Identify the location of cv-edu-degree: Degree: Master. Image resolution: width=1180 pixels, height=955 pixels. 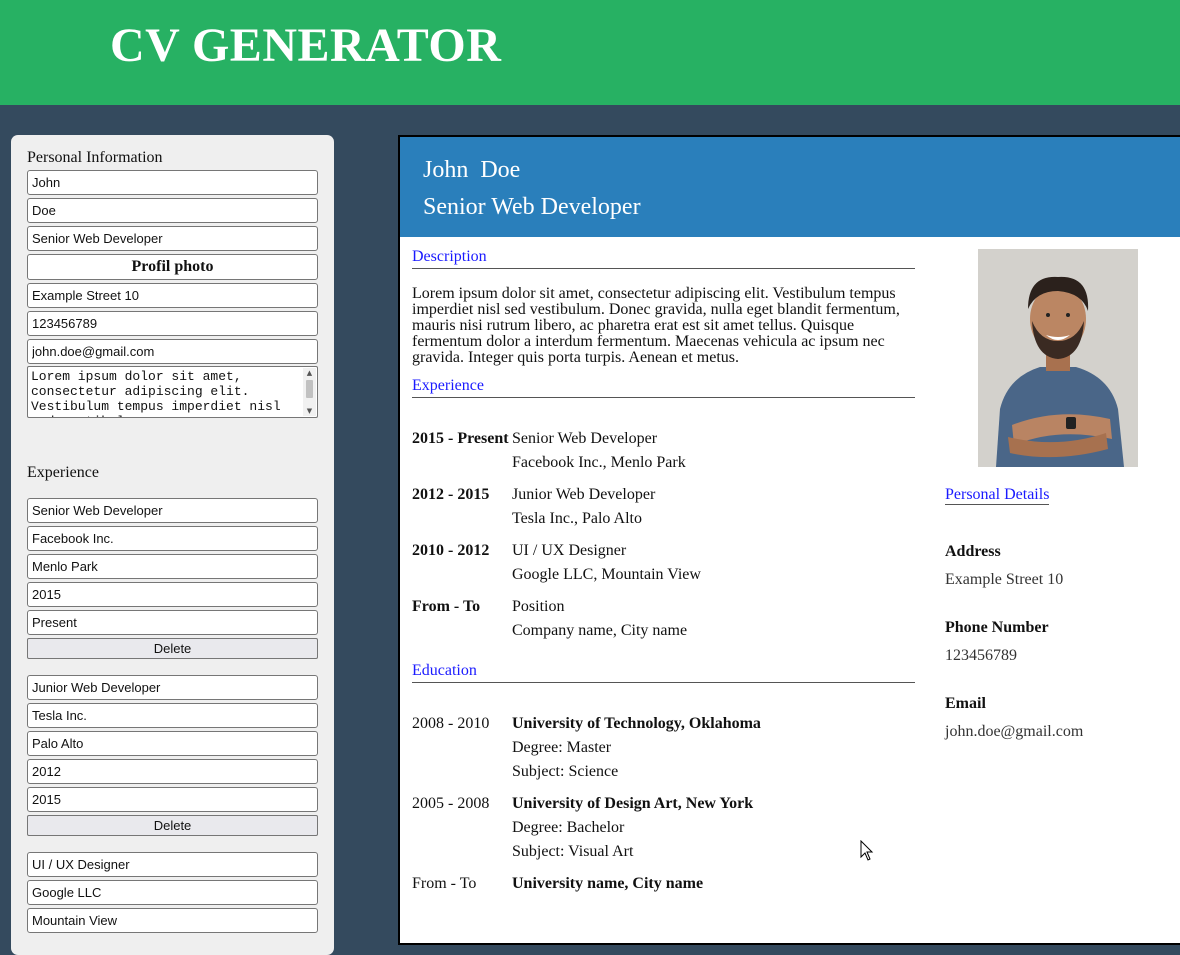
(562, 747).